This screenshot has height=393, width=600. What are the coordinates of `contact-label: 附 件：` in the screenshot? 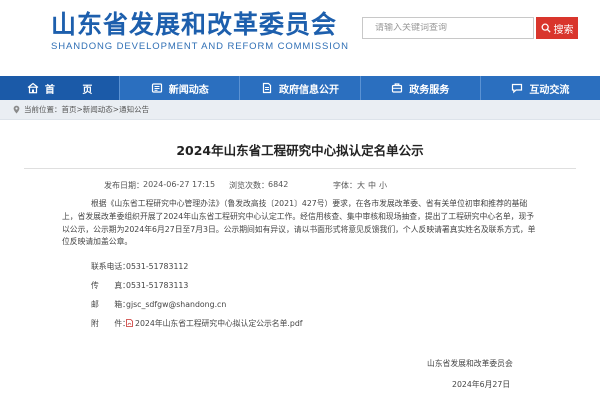 It's located at (110, 323).